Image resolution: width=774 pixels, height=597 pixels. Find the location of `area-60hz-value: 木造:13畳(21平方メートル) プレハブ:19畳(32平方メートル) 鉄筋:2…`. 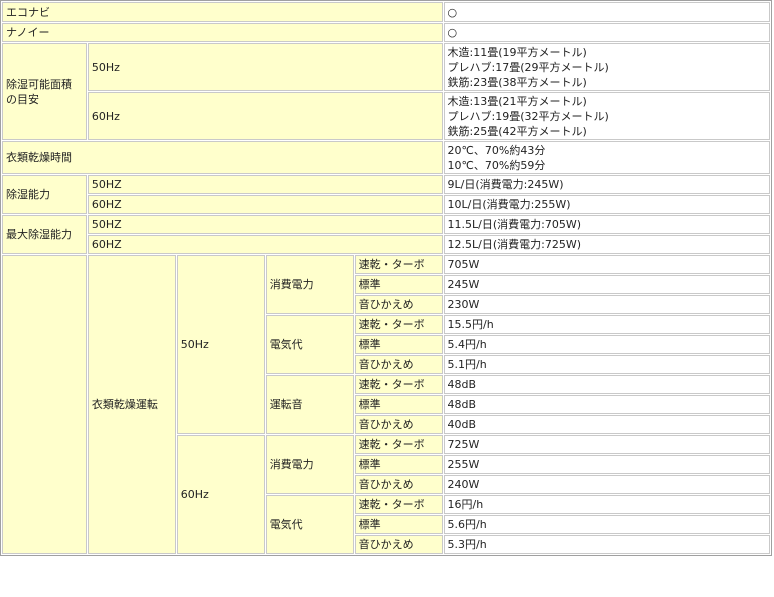

area-60hz-value: 木造:13畳(21平方メートル) プレハブ:19畳(32平方メートル) 鉄筋:2… is located at coordinates (606, 116).